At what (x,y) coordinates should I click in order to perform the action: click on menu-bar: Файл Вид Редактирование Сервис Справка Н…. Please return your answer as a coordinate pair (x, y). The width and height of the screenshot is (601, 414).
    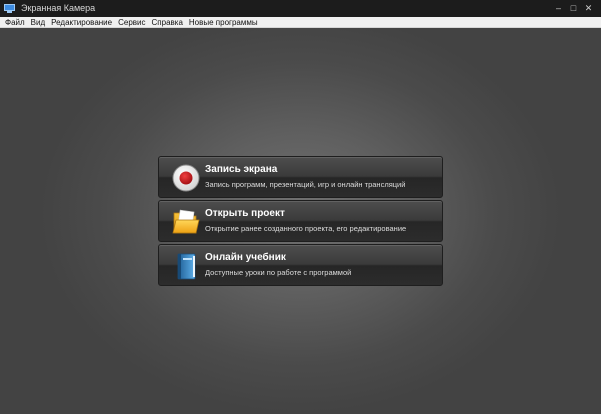
    Looking at the image, I should click on (300, 22).